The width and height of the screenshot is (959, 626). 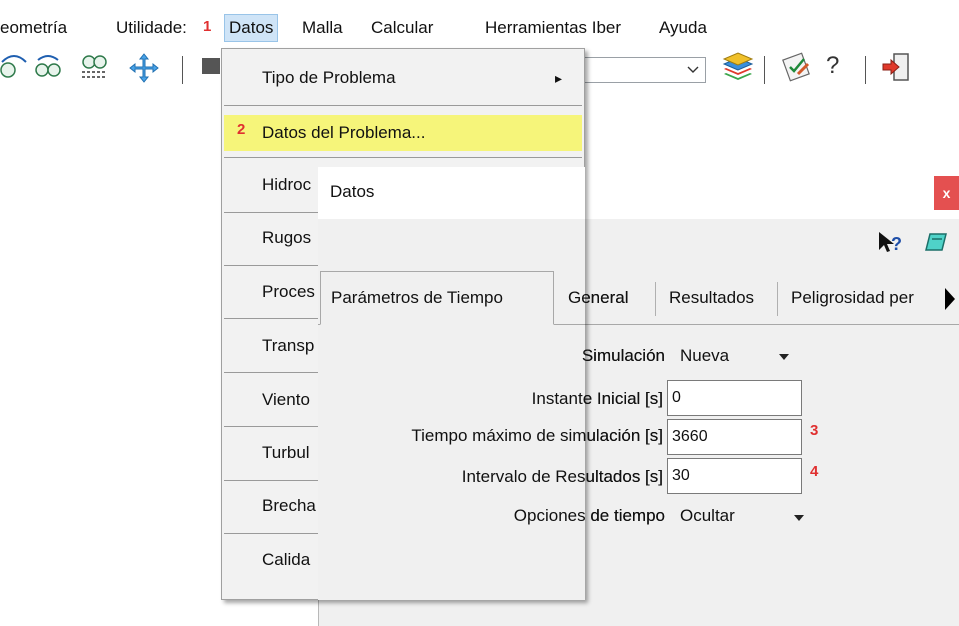 I want to click on layer-combobox, so click(x=640, y=70).